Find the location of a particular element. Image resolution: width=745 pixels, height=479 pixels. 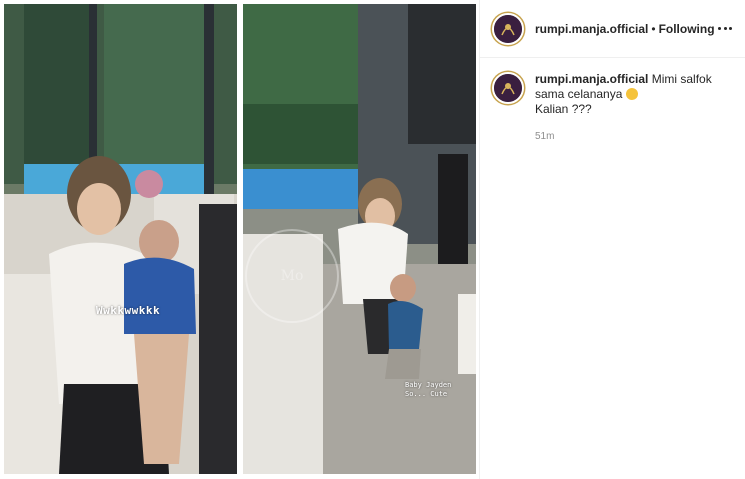

watermark-logo: Mo is located at coordinates (292, 276).